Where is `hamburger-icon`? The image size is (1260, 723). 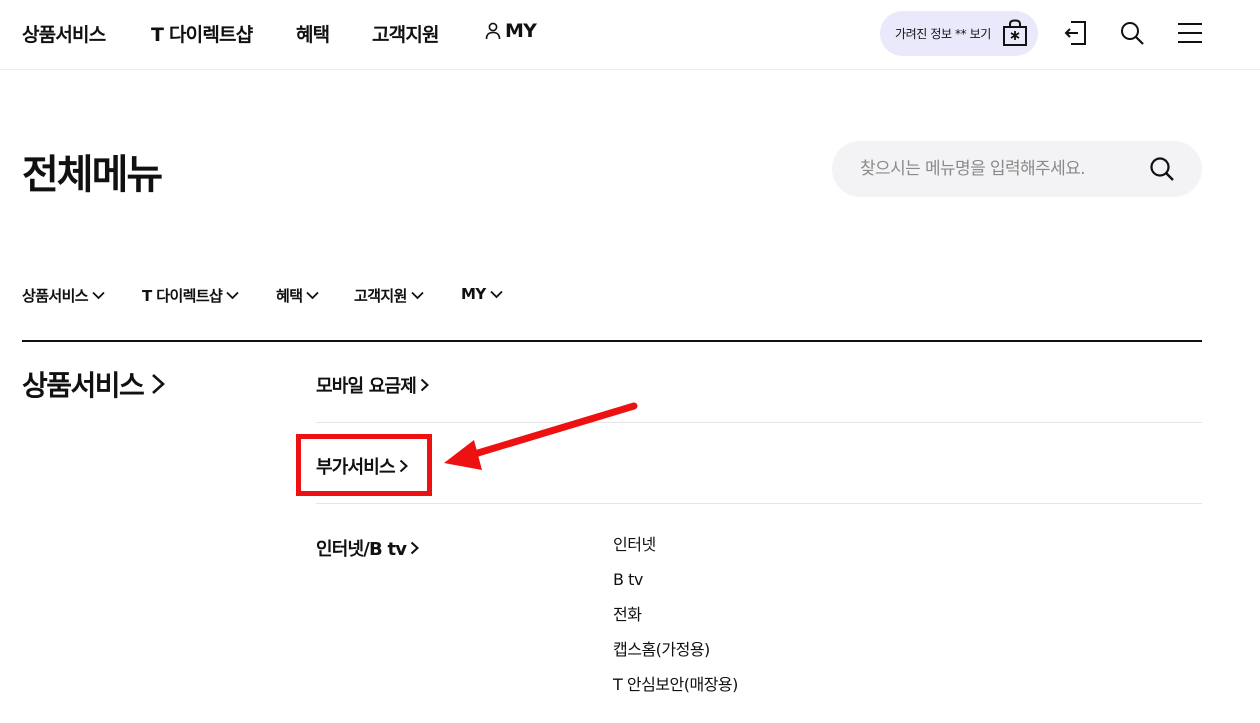
hamburger-icon is located at coordinates (1190, 33).